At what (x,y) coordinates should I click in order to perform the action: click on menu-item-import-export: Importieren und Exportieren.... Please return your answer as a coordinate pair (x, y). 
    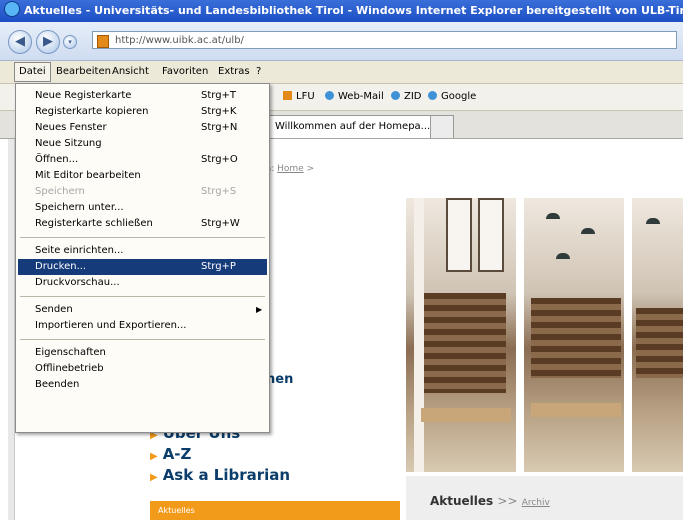
    Looking at the image, I should click on (142, 326).